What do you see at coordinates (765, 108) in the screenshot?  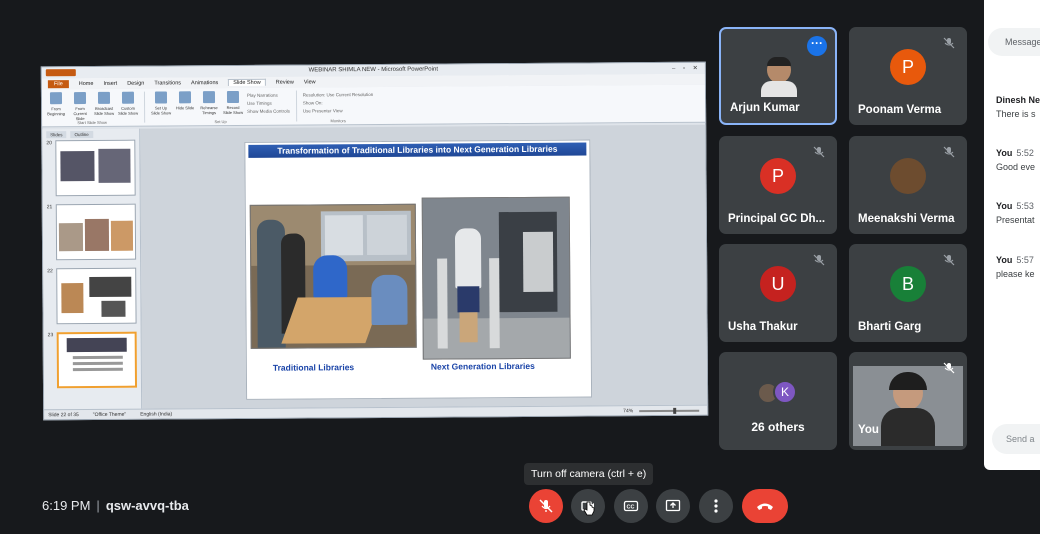 I see `participant-name: Arjun Kumar` at bounding box center [765, 108].